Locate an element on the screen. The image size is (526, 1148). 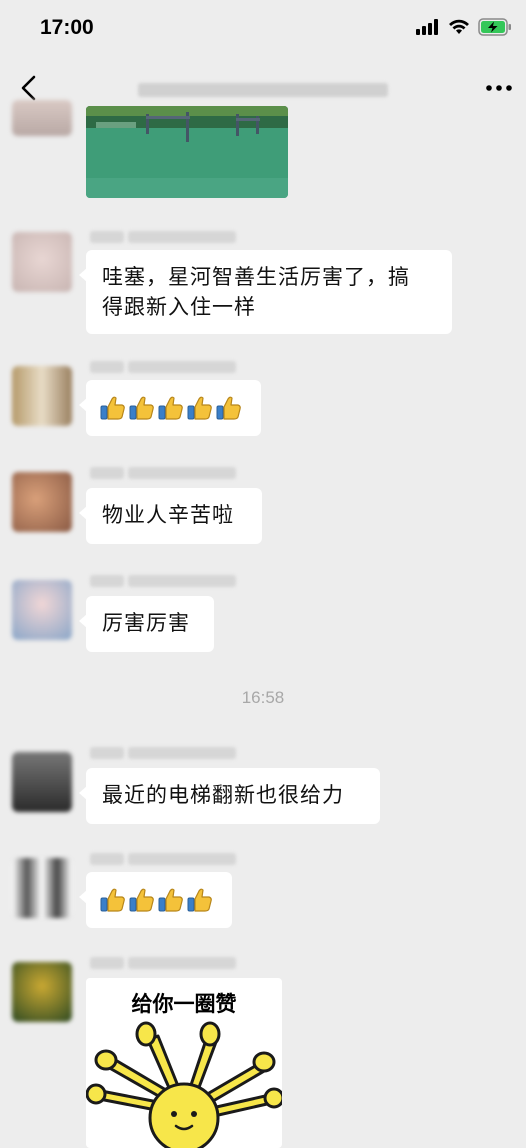
message-text: 最近的电梯翻新也很给力 is located at coordinates (223, 795).